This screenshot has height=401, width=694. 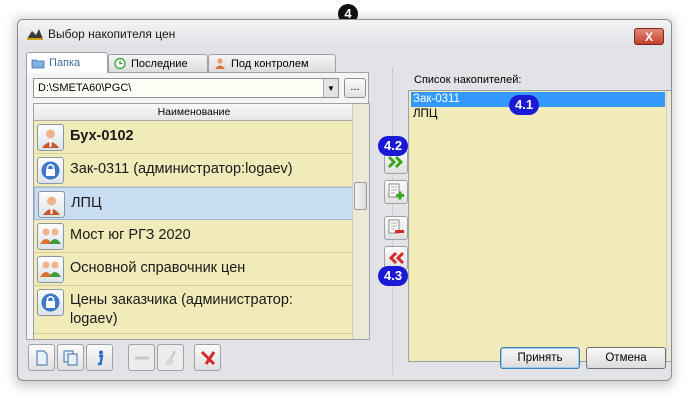 What do you see at coordinates (194, 137) in the screenshot?
I see `list-item: Бух-0102` at bounding box center [194, 137].